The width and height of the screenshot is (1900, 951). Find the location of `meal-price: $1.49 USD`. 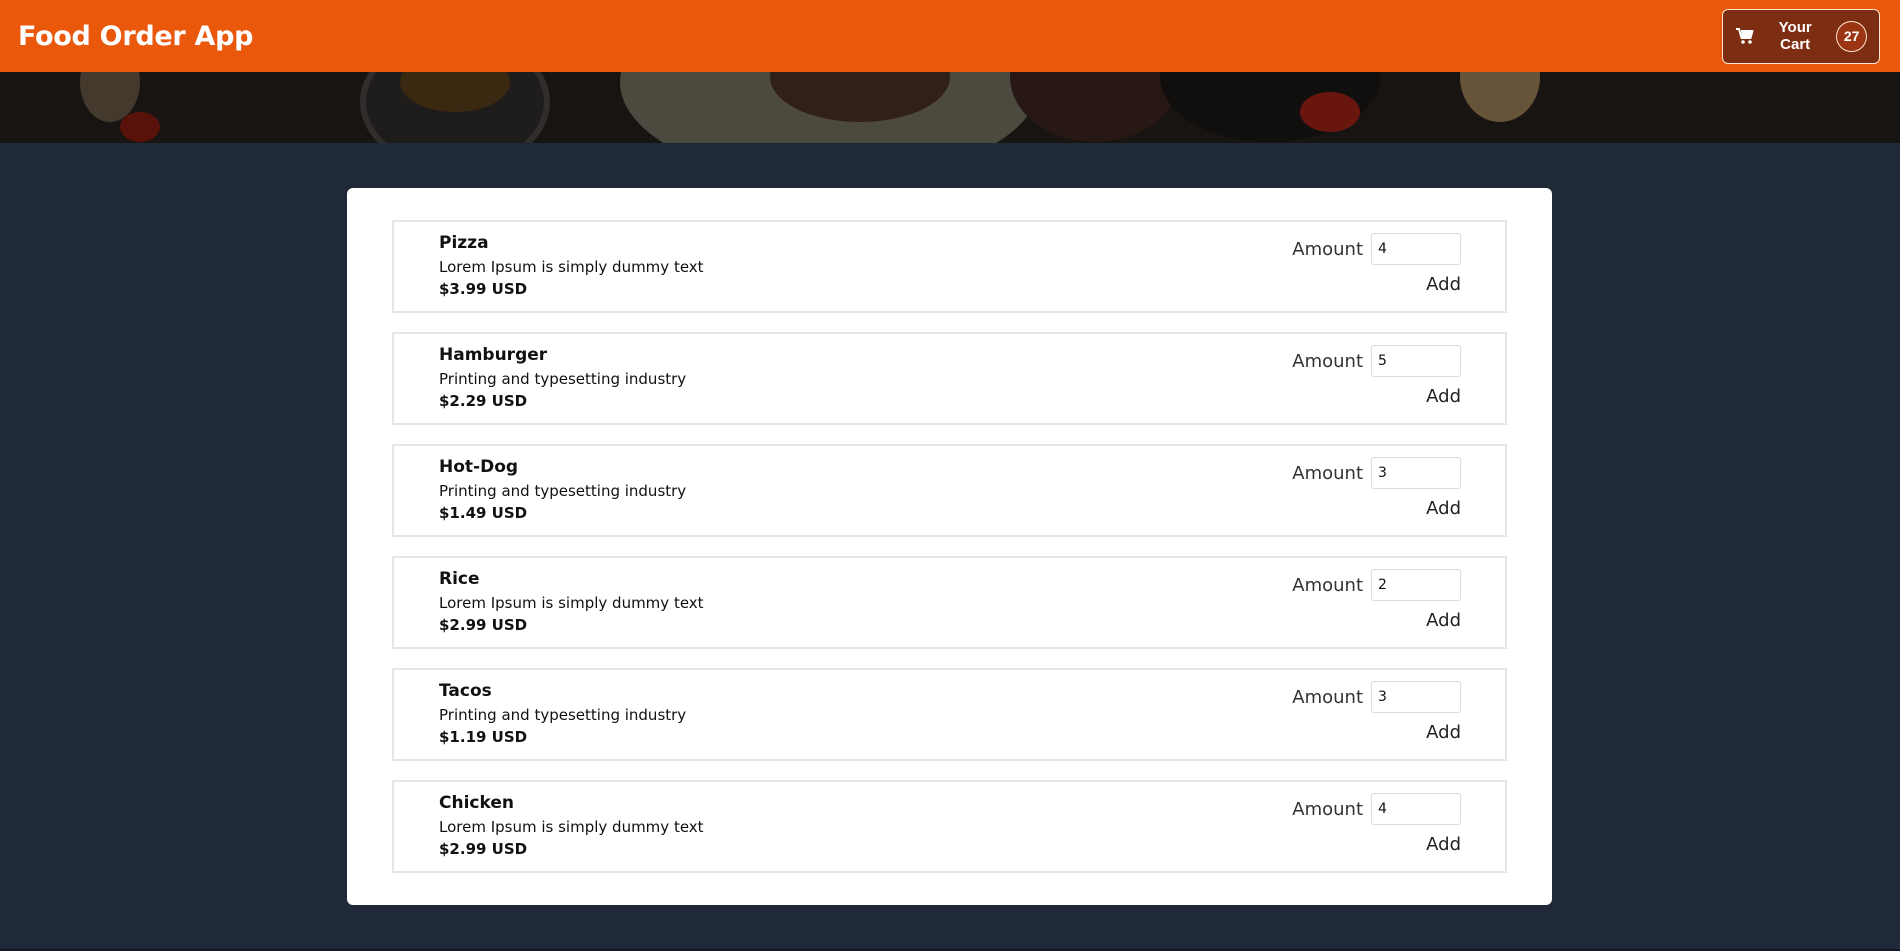

meal-price: $1.49 USD is located at coordinates (483, 513).